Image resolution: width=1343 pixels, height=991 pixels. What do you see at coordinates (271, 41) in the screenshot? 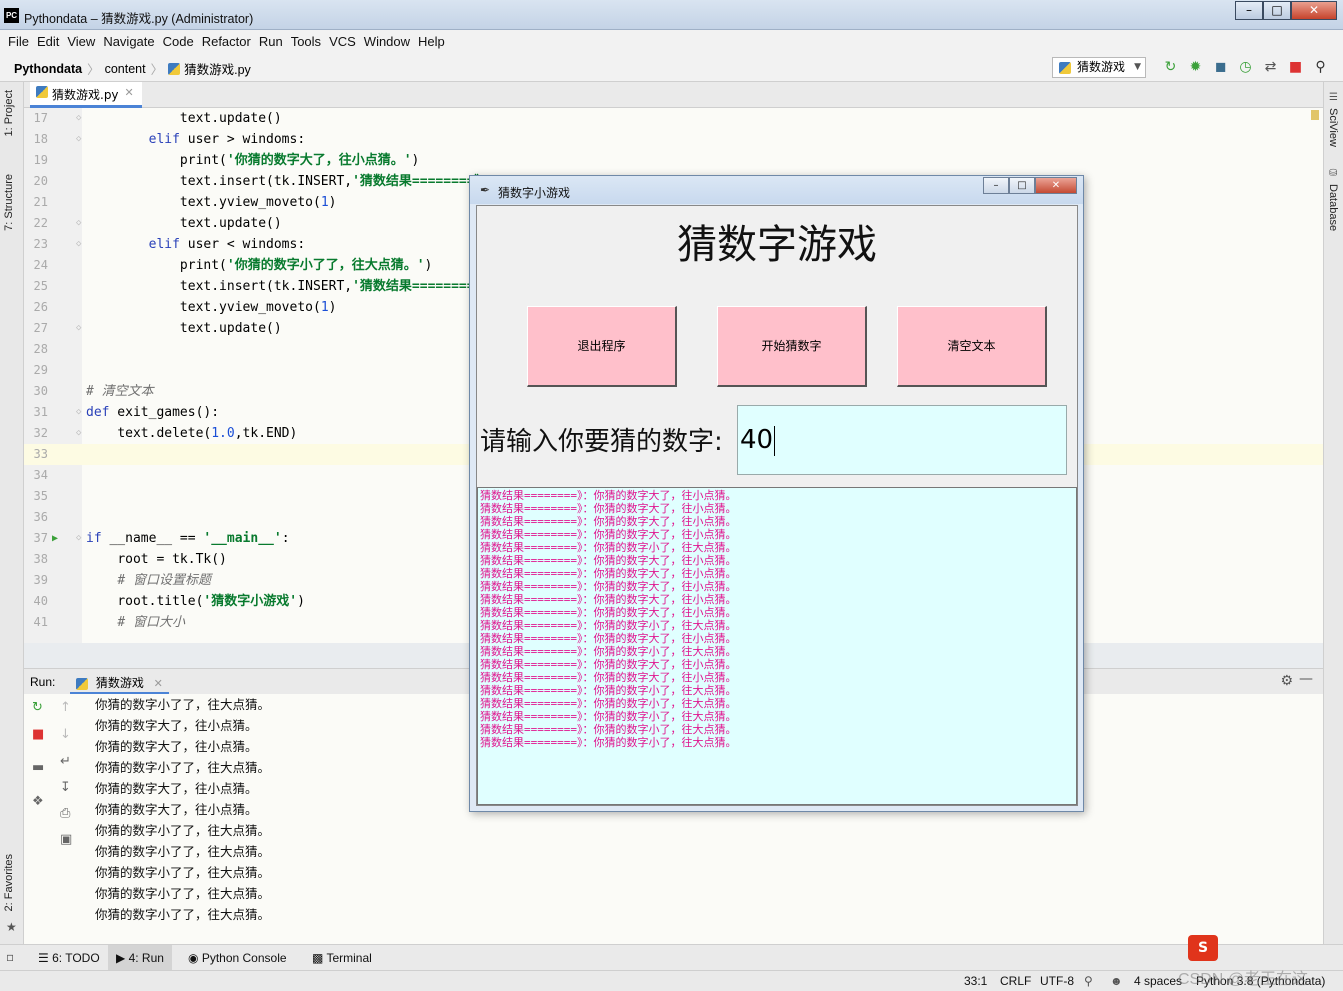
I see `menu-run: Run` at bounding box center [271, 41].